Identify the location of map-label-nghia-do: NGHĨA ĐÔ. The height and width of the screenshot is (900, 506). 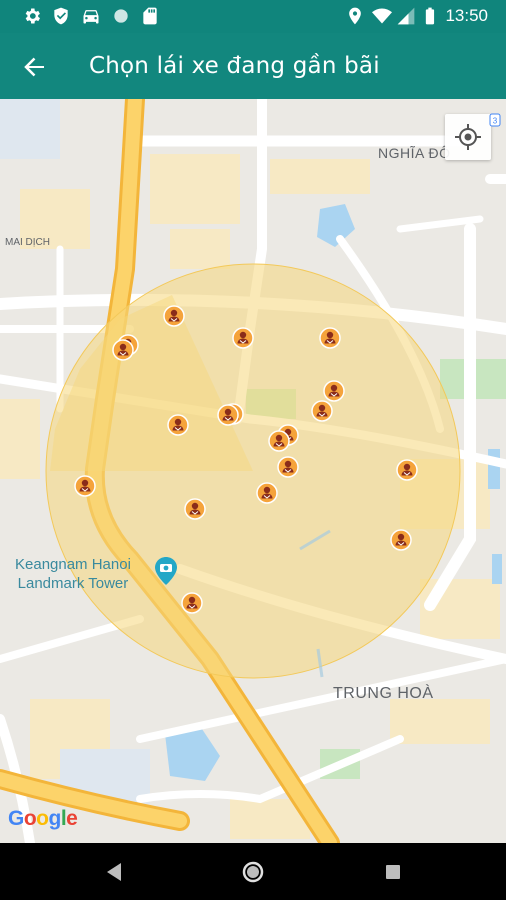
(414, 153).